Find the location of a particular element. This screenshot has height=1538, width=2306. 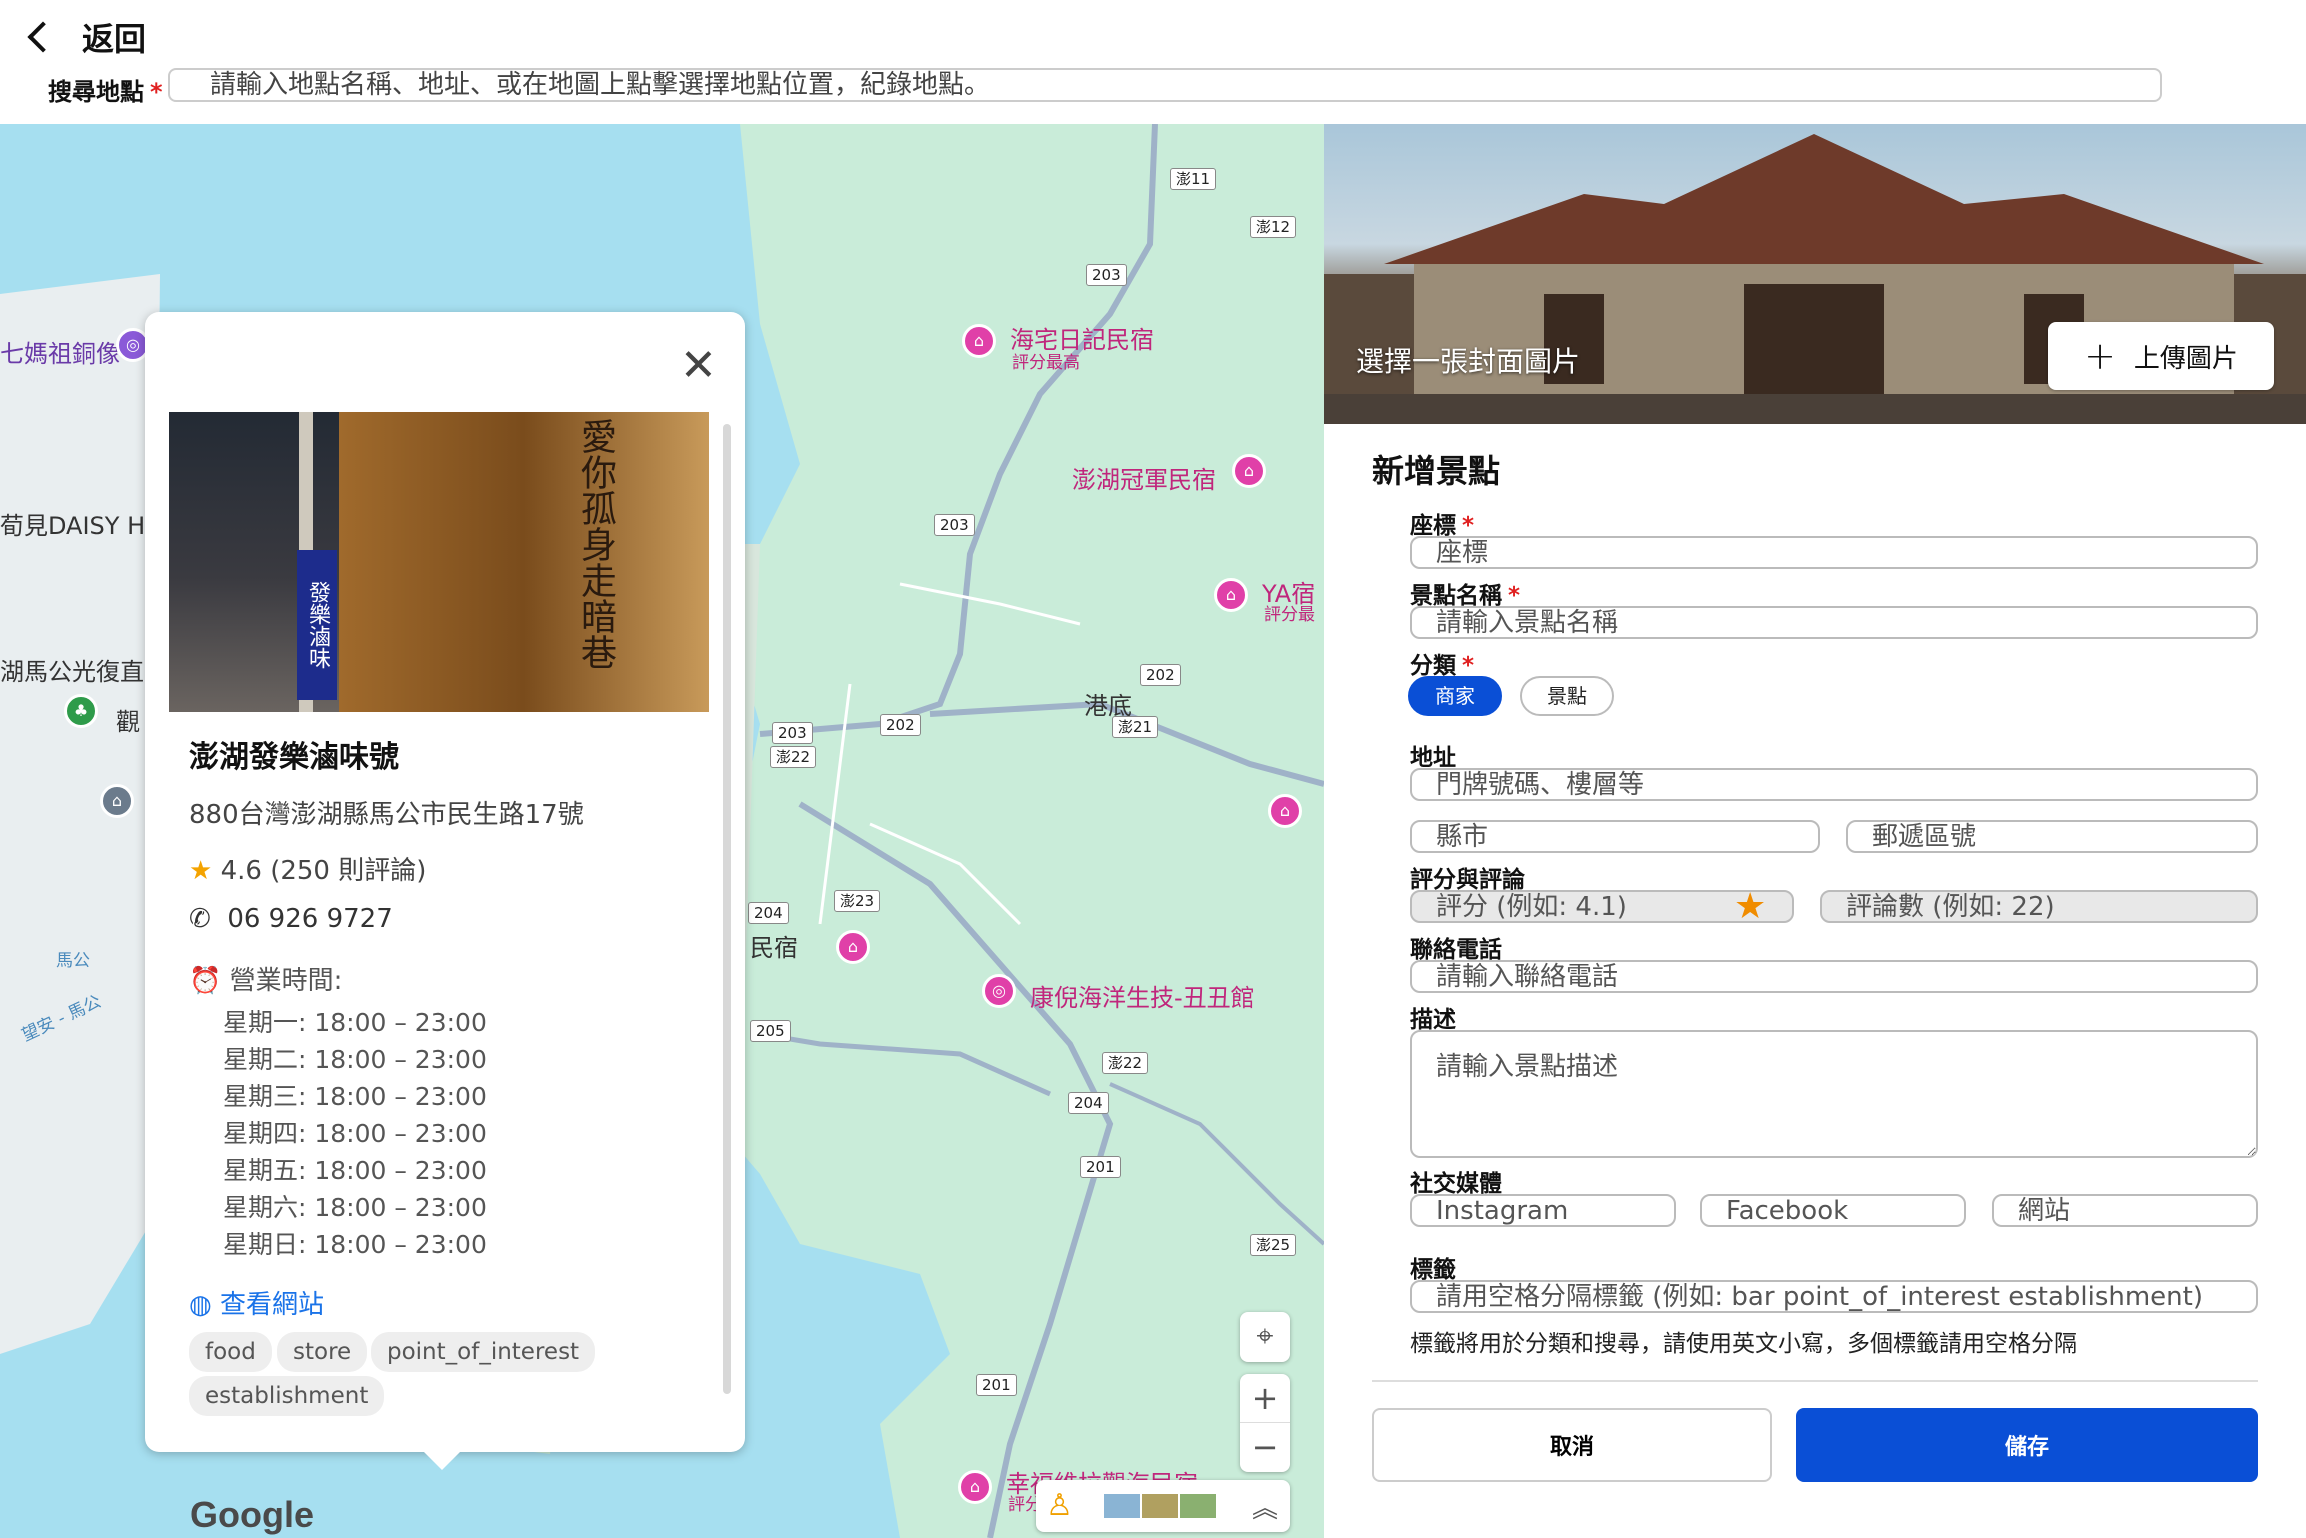

back-button: 返回 is located at coordinates (84, 37).